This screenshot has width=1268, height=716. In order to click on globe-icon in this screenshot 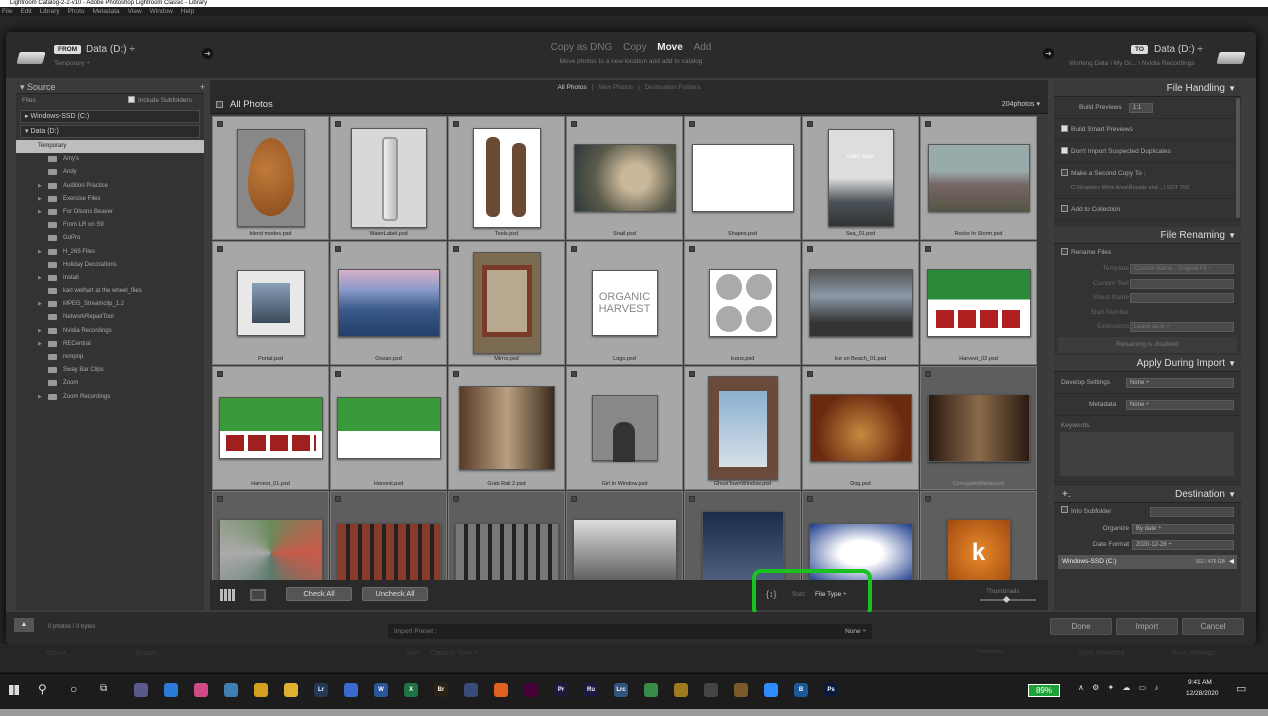, I will do `click(651, 690)`.